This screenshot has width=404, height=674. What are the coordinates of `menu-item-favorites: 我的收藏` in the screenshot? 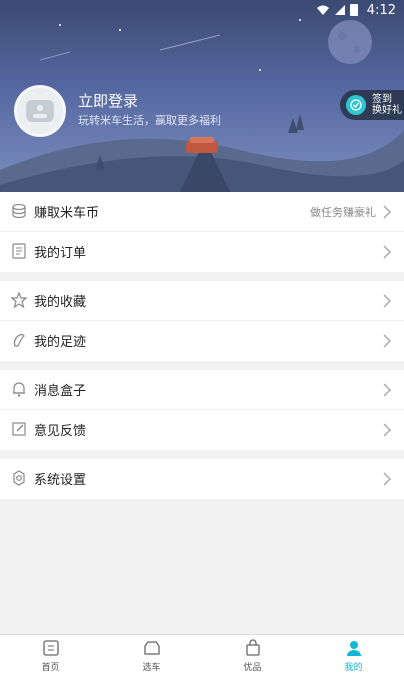 It's located at (202, 301).